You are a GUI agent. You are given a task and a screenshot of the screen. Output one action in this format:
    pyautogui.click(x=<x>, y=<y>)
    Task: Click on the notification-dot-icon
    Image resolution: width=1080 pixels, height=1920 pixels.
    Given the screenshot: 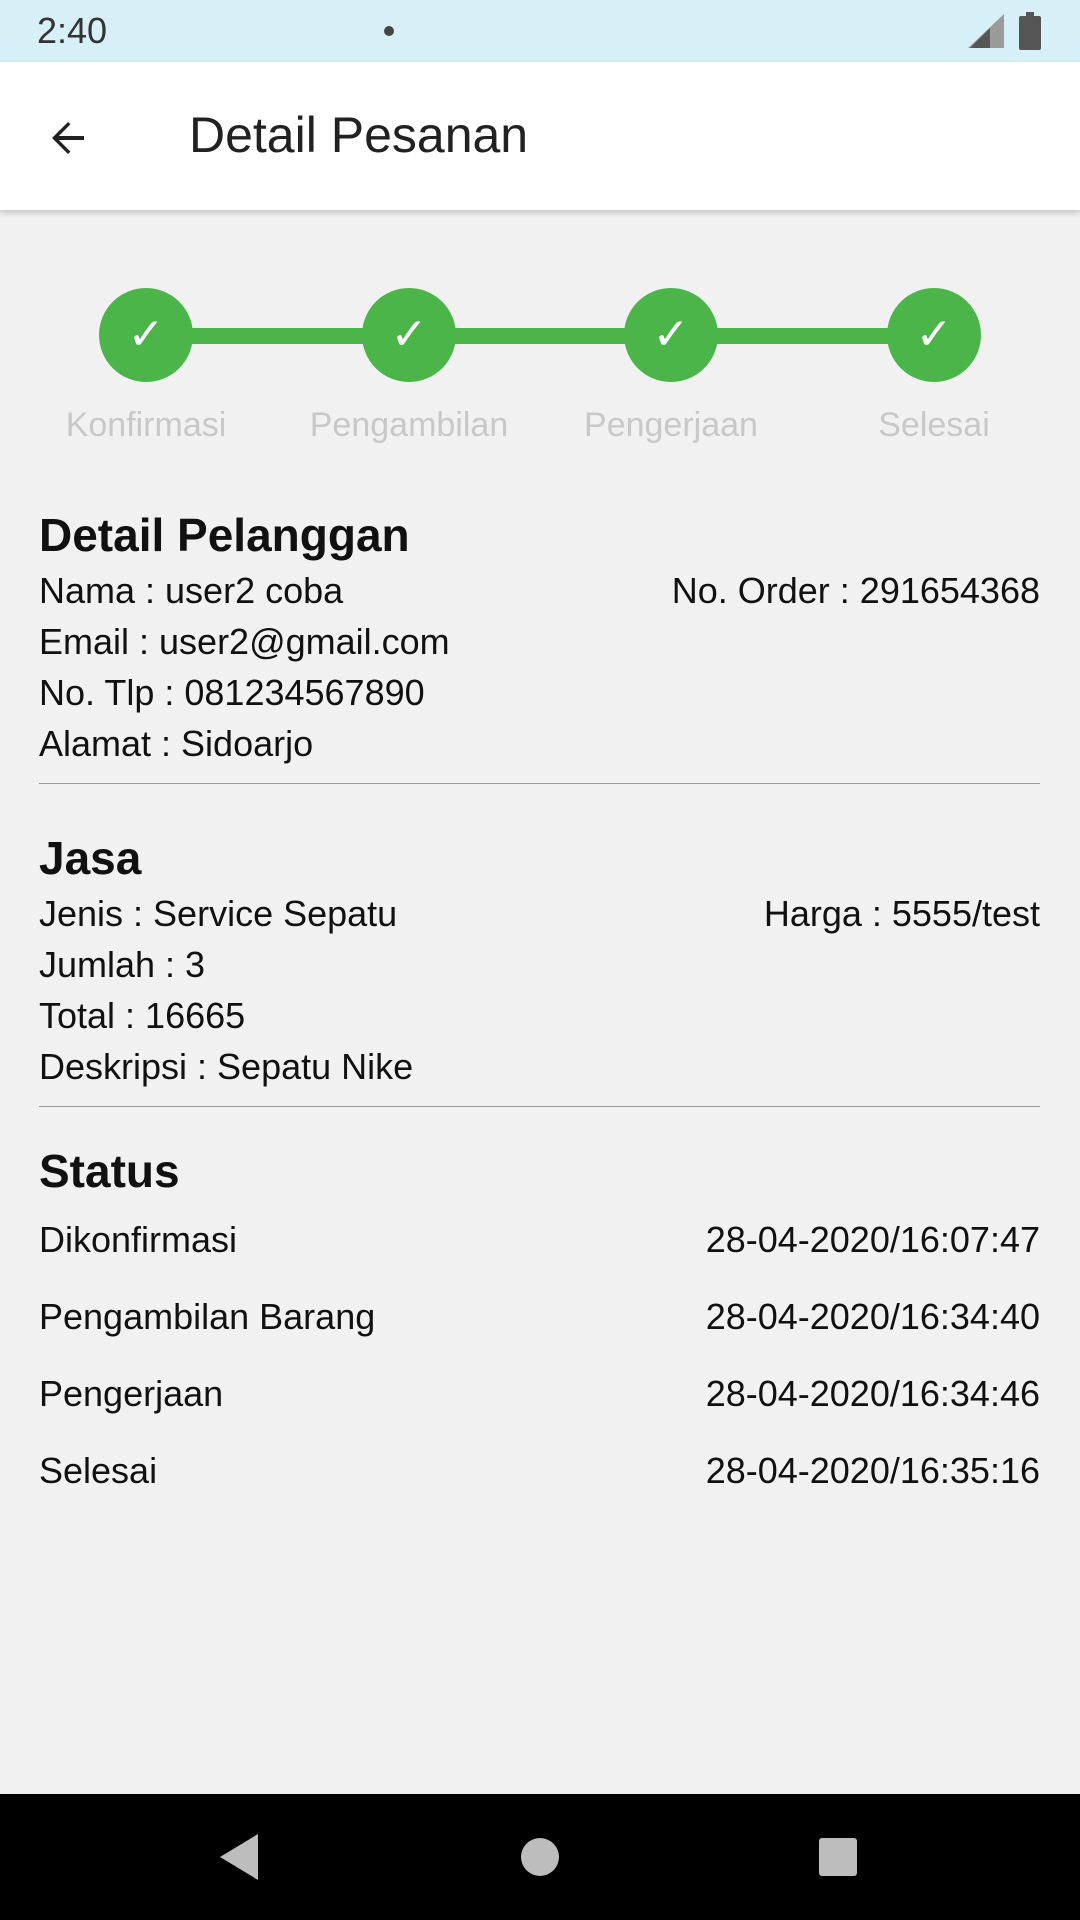 What is the action you would take?
    pyautogui.click(x=389, y=31)
    